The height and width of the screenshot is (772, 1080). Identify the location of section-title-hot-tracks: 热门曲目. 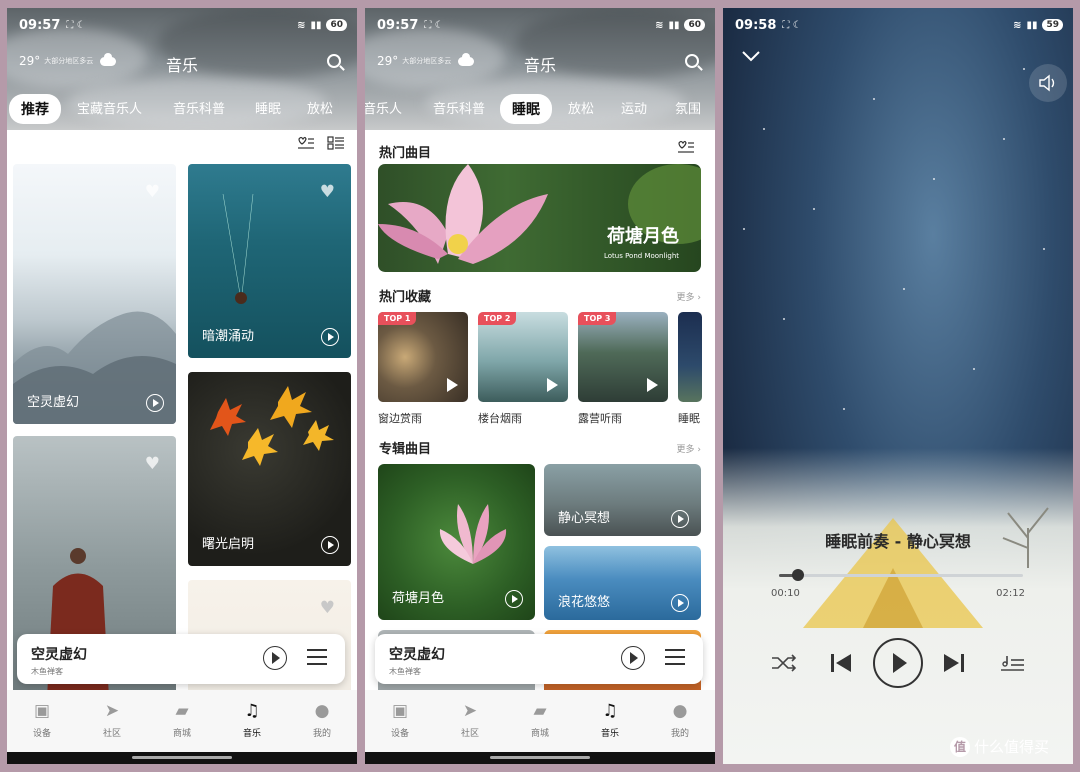
(405, 153).